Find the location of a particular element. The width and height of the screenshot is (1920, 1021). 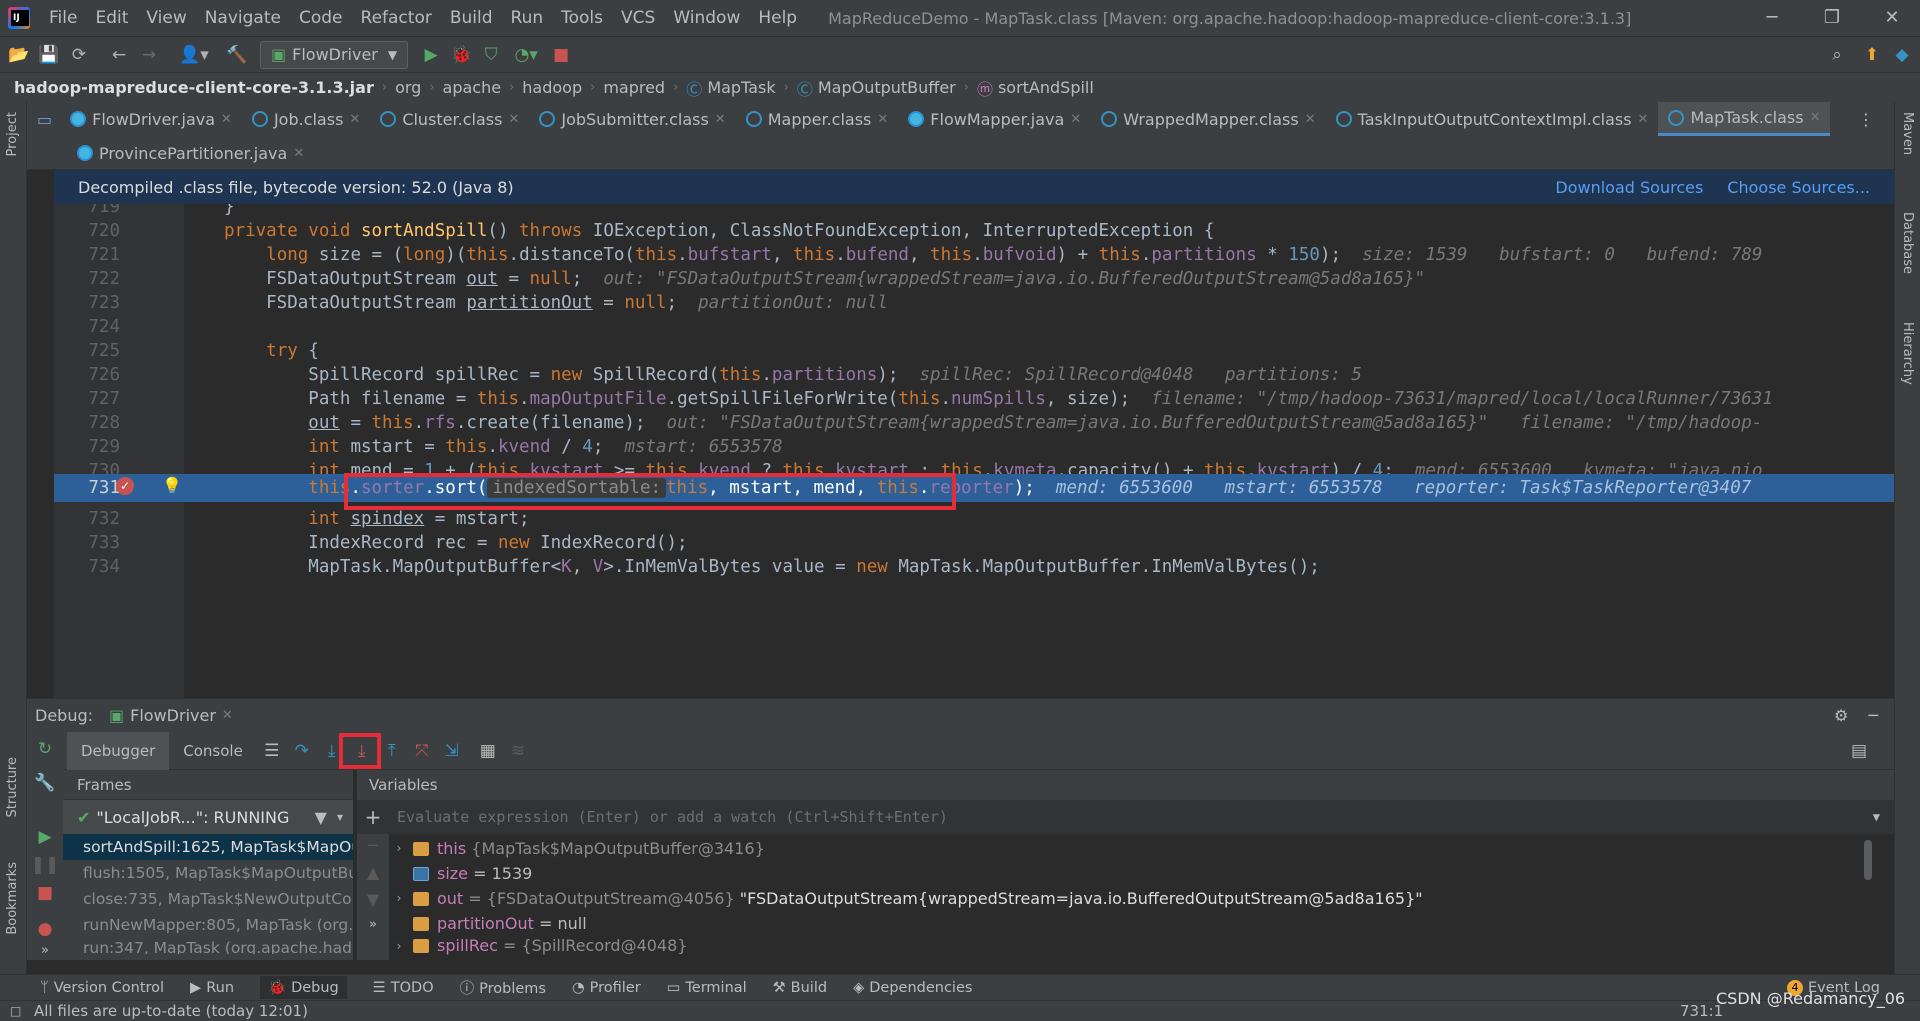

maximize-icon: ❐ is located at coordinates (1832, 18).